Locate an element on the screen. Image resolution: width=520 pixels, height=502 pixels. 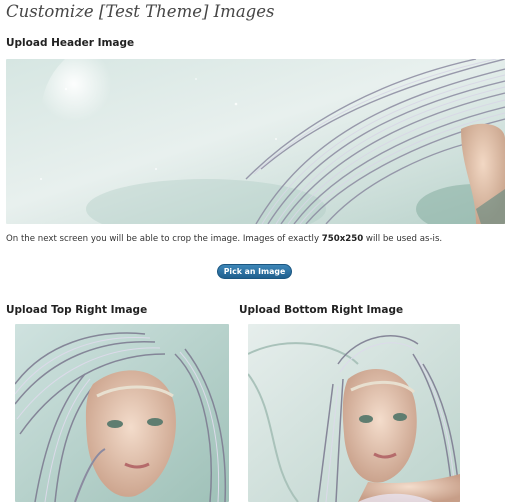
pick-image-button: Pick an Image is located at coordinates (254, 271).